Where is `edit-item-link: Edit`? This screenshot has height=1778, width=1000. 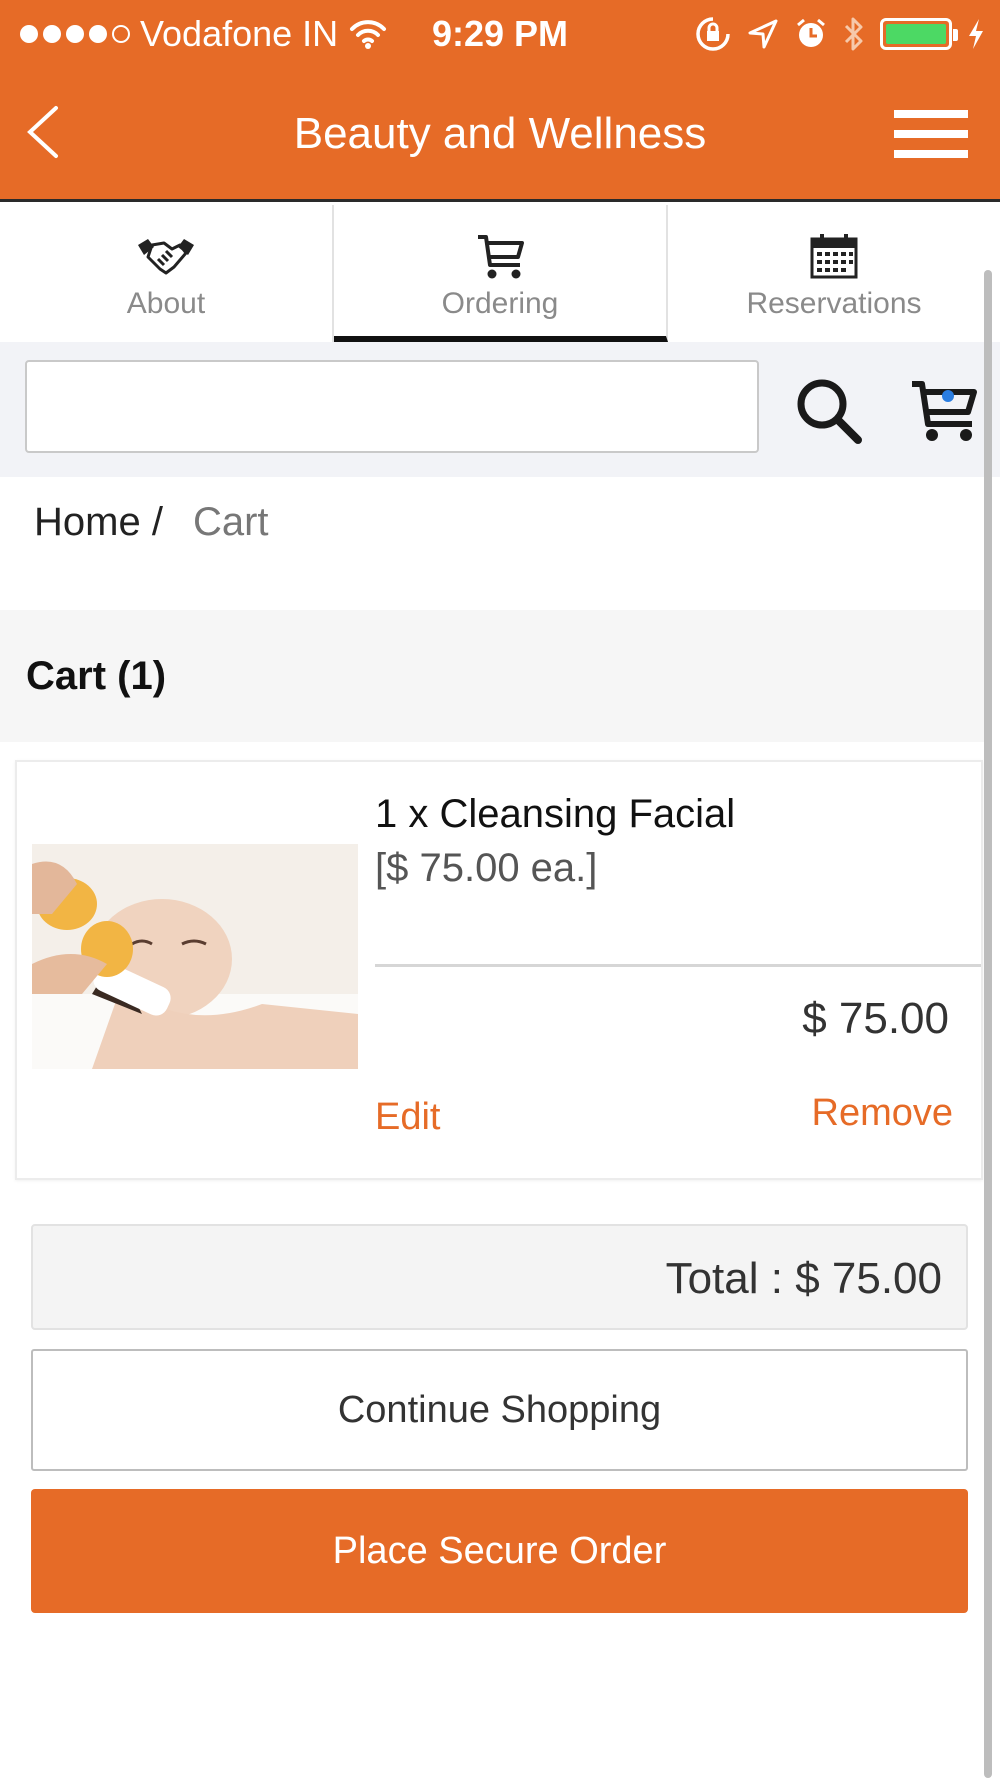
edit-item-link: Edit is located at coordinates (407, 1117).